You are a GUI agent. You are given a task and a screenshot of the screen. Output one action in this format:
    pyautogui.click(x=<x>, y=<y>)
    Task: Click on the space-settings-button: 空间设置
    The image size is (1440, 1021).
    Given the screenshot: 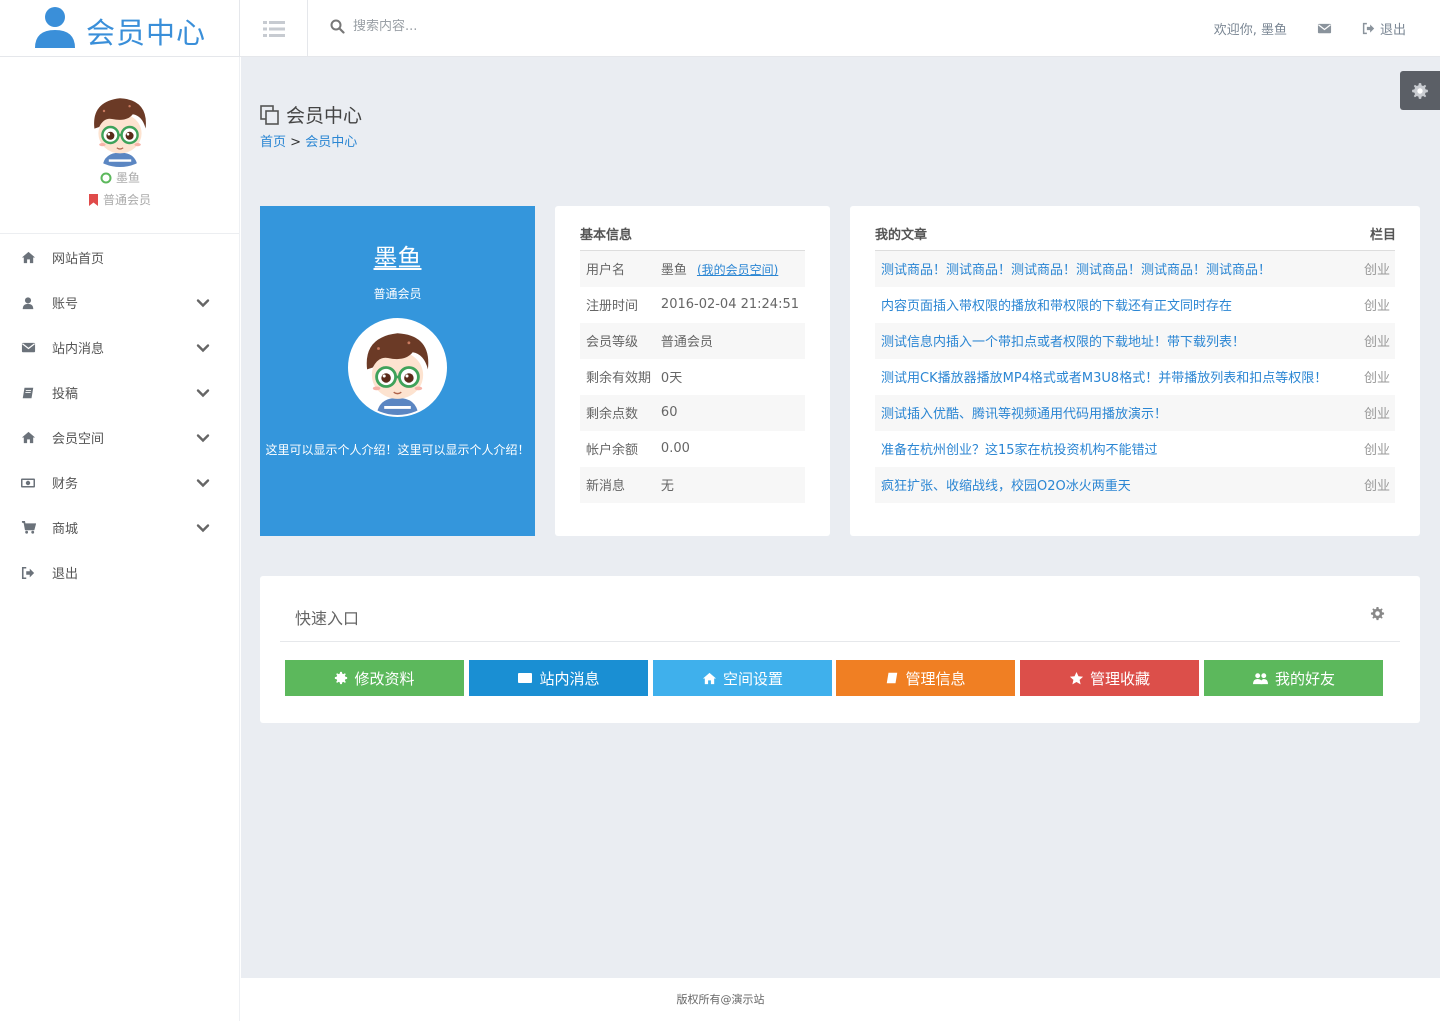 What is the action you would take?
    pyautogui.click(x=742, y=678)
    